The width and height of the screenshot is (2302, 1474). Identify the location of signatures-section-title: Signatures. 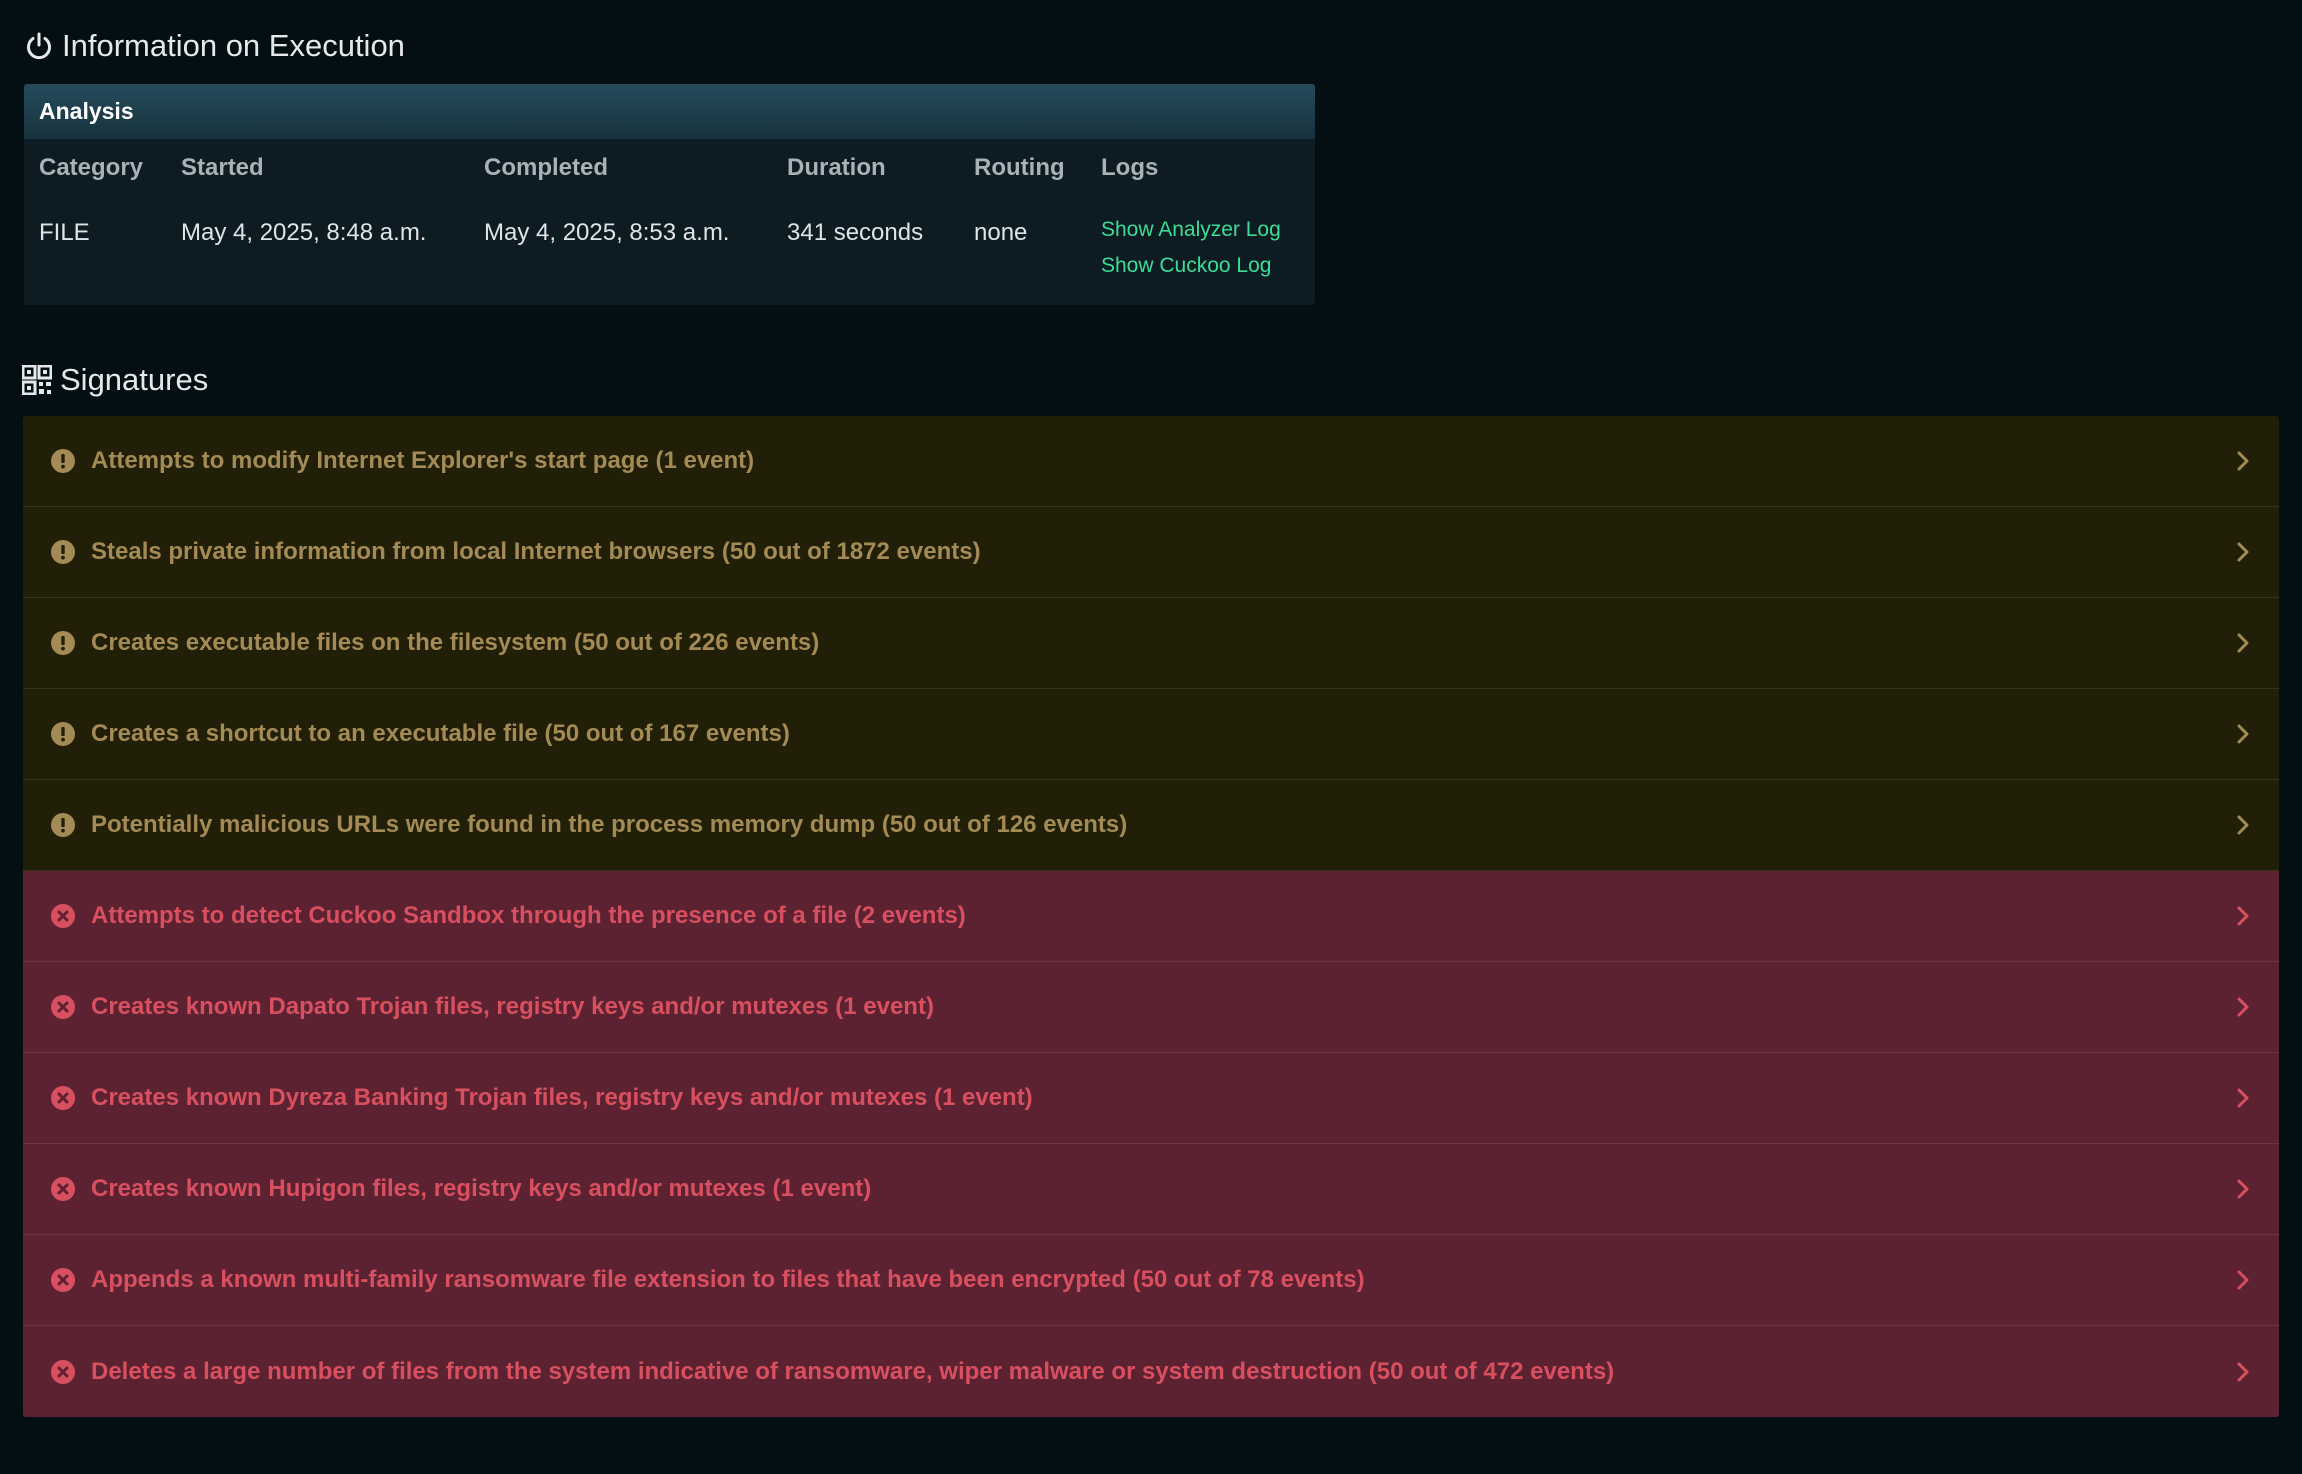
(115, 380).